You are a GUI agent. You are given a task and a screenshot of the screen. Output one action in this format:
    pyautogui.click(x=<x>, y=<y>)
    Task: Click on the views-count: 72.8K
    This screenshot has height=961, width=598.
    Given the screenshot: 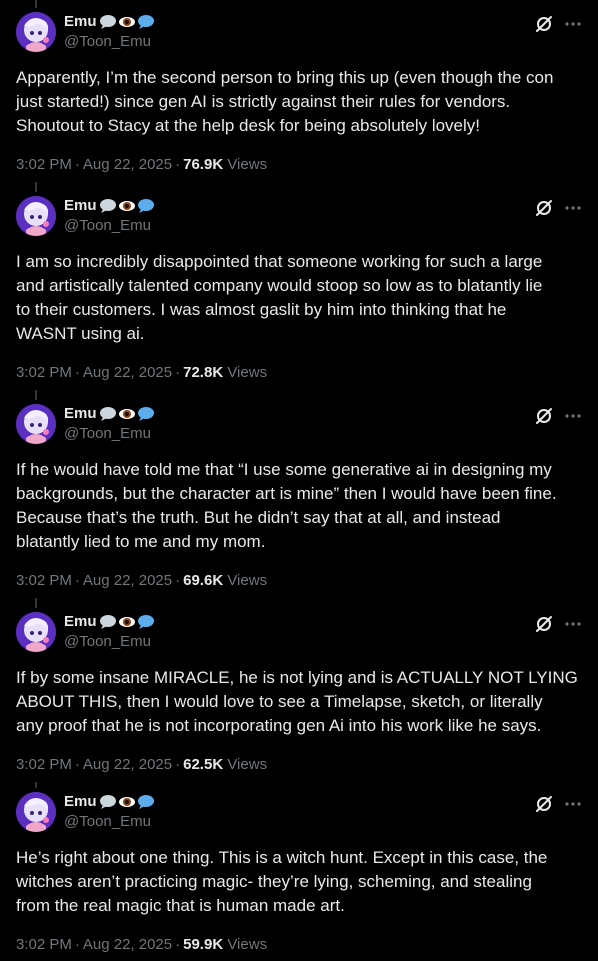 What is the action you would take?
    pyautogui.click(x=203, y=372)
    